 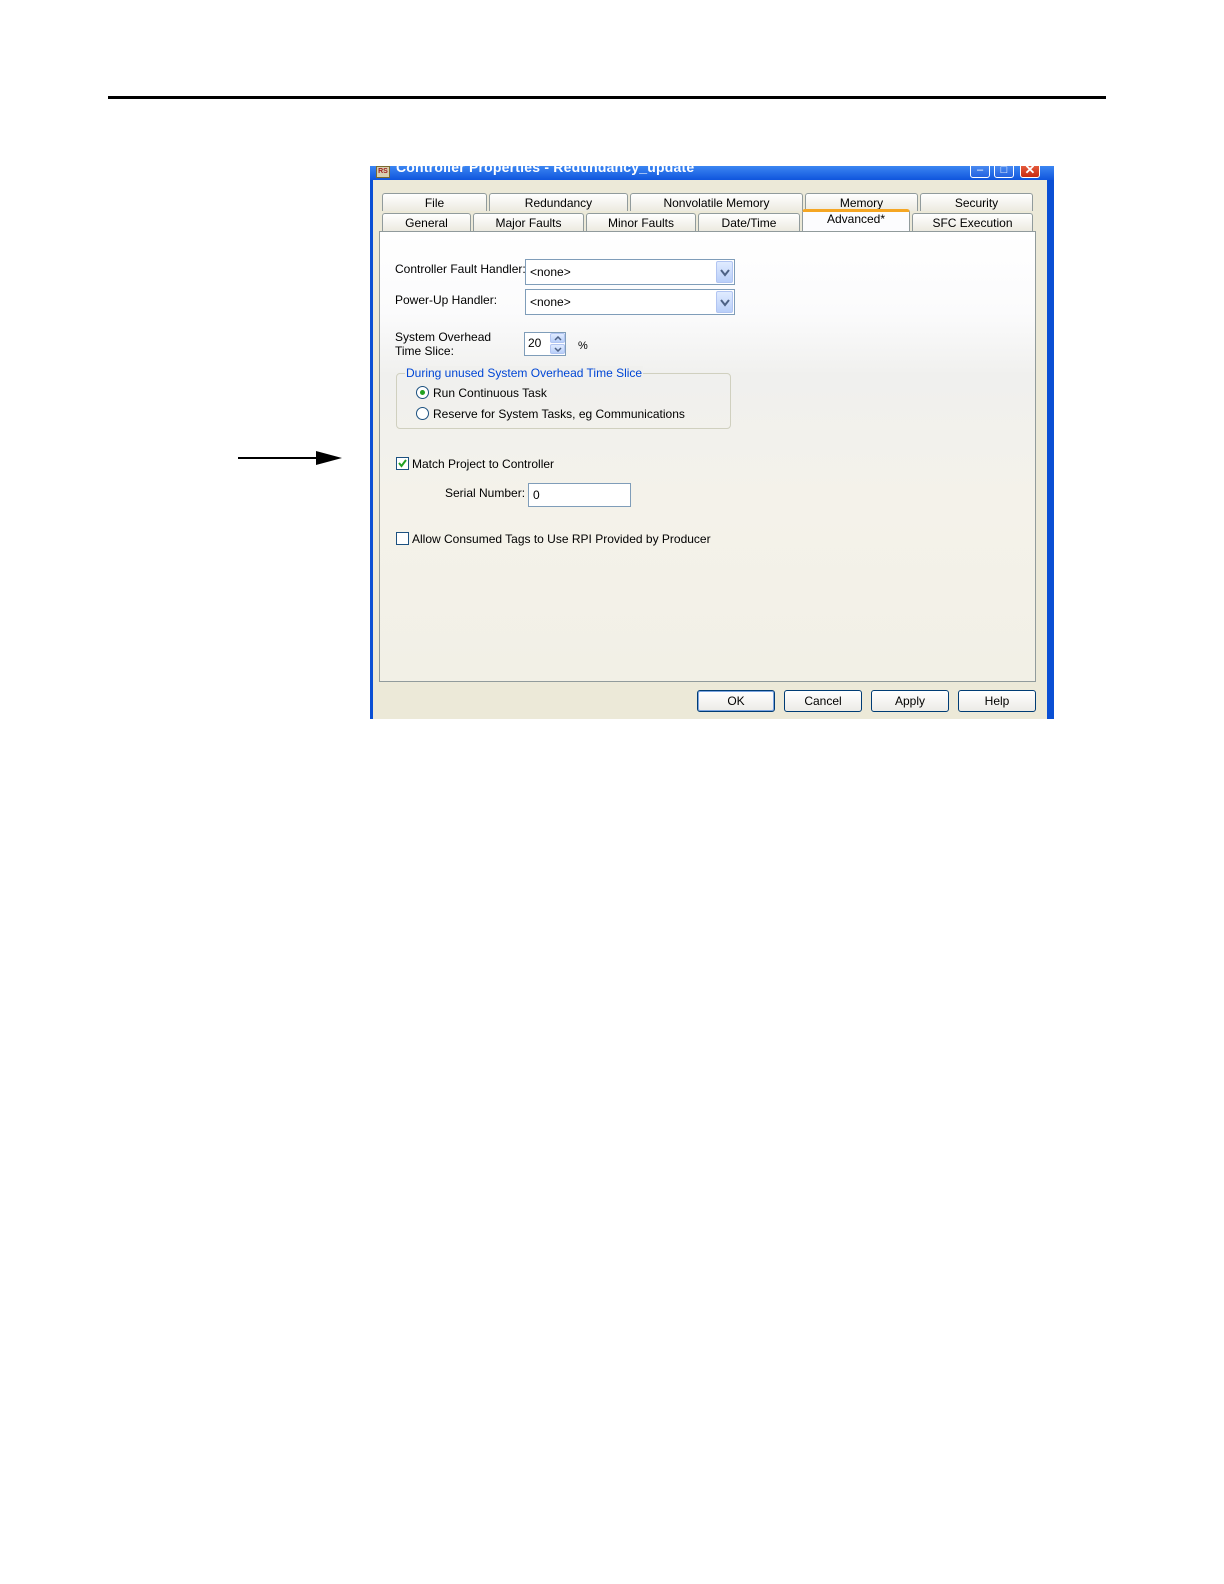 What do you see at coordinates (972, 222) in the screenshot?
I see `tab-sfc-execution: SFC Execution` at bounding box center [972, 222].